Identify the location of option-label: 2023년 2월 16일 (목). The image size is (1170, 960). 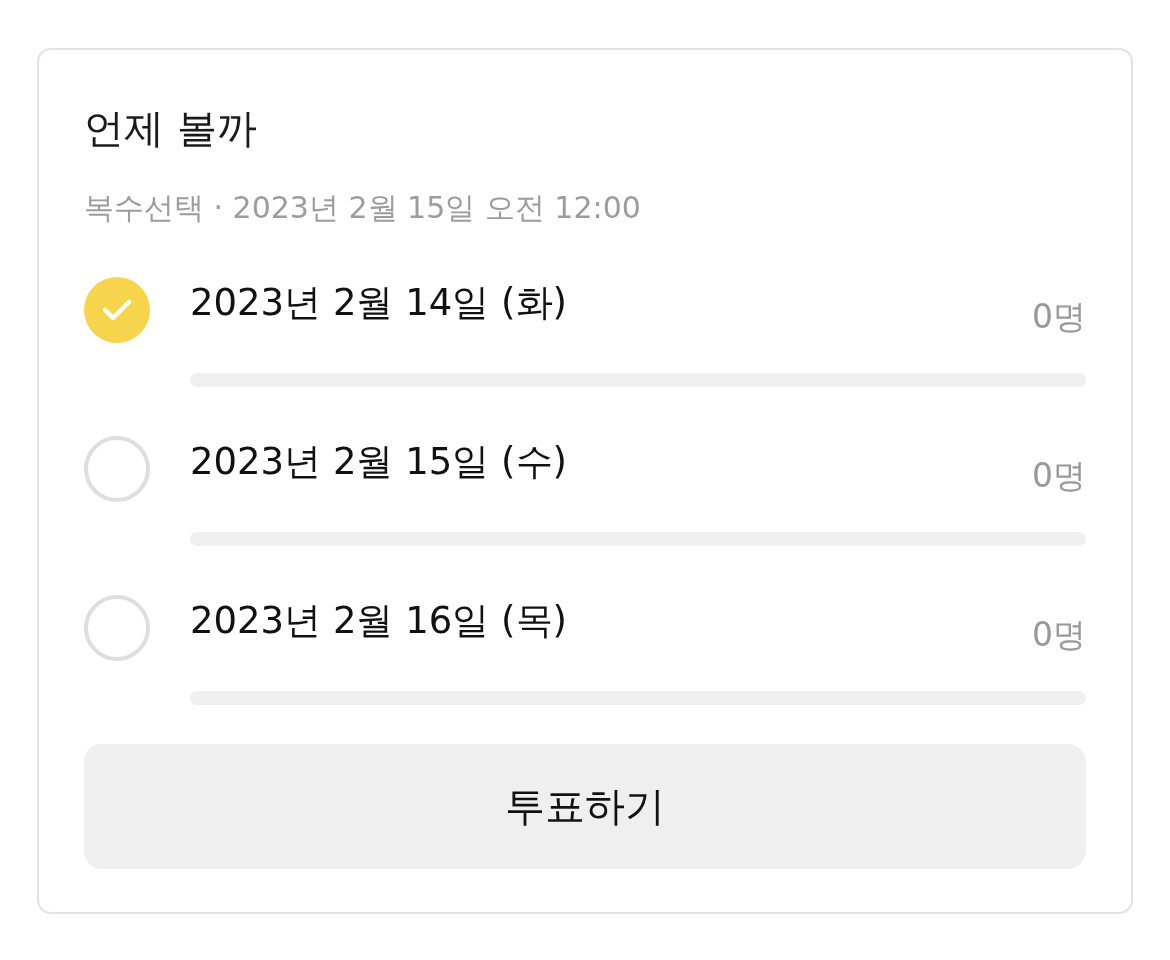
(378, 621).